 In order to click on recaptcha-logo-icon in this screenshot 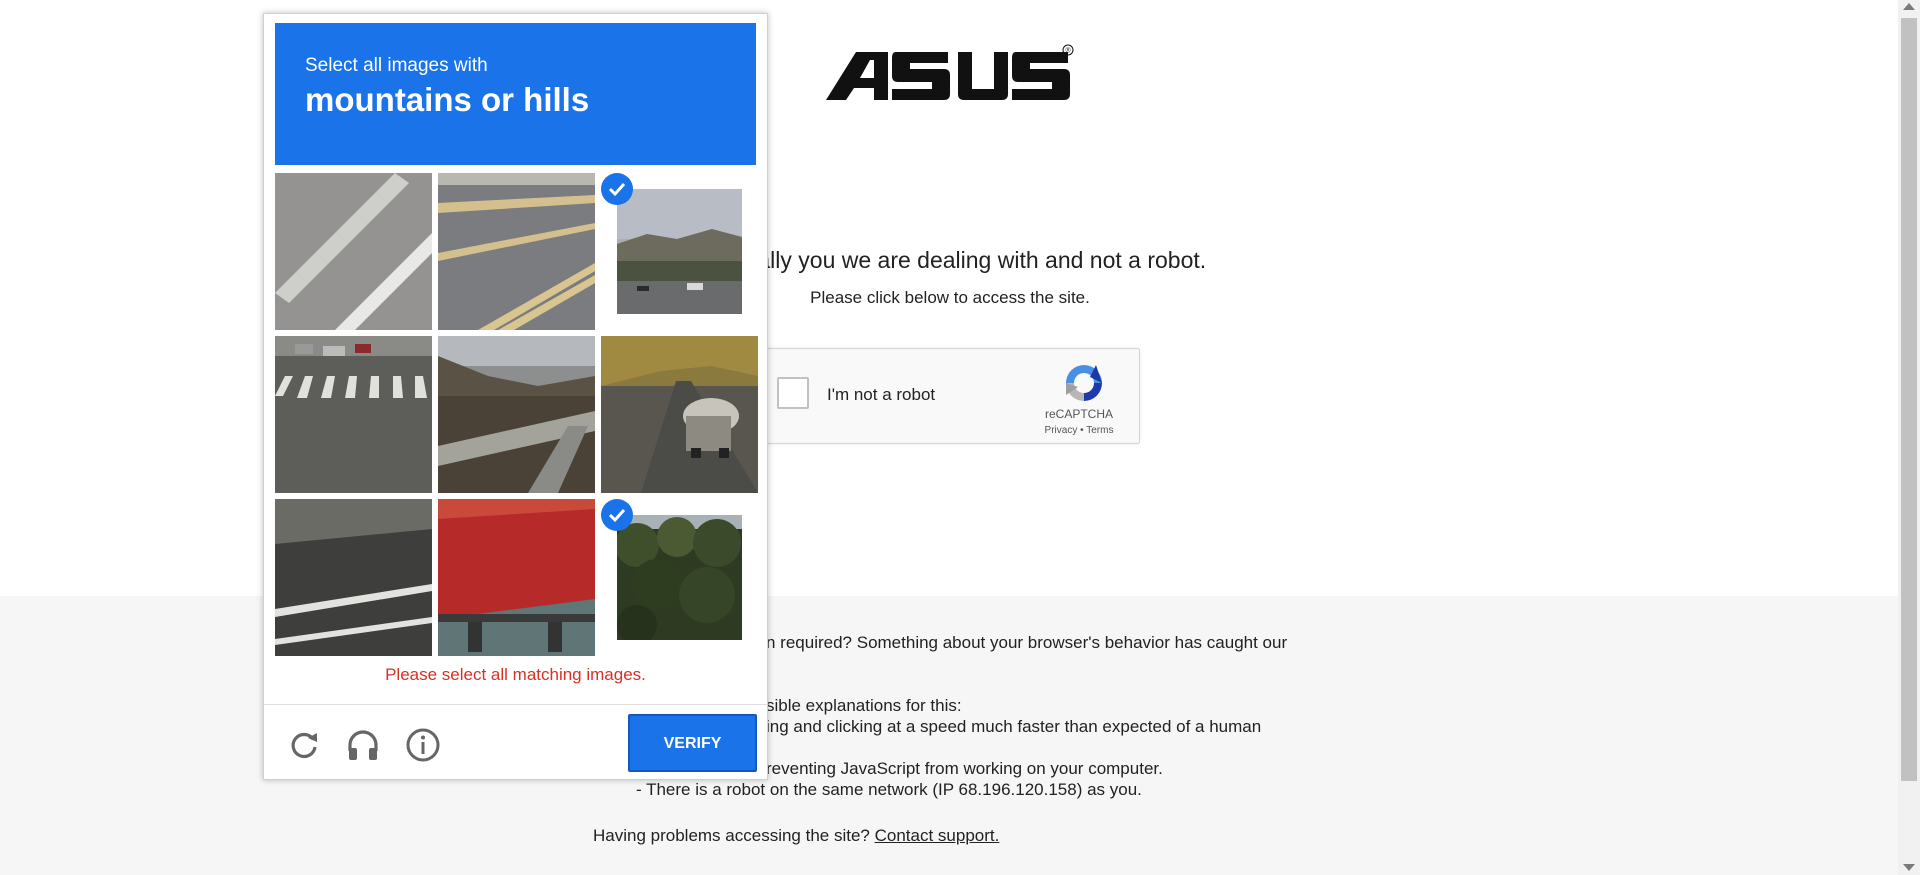, I will do `click(1084, 383)`.